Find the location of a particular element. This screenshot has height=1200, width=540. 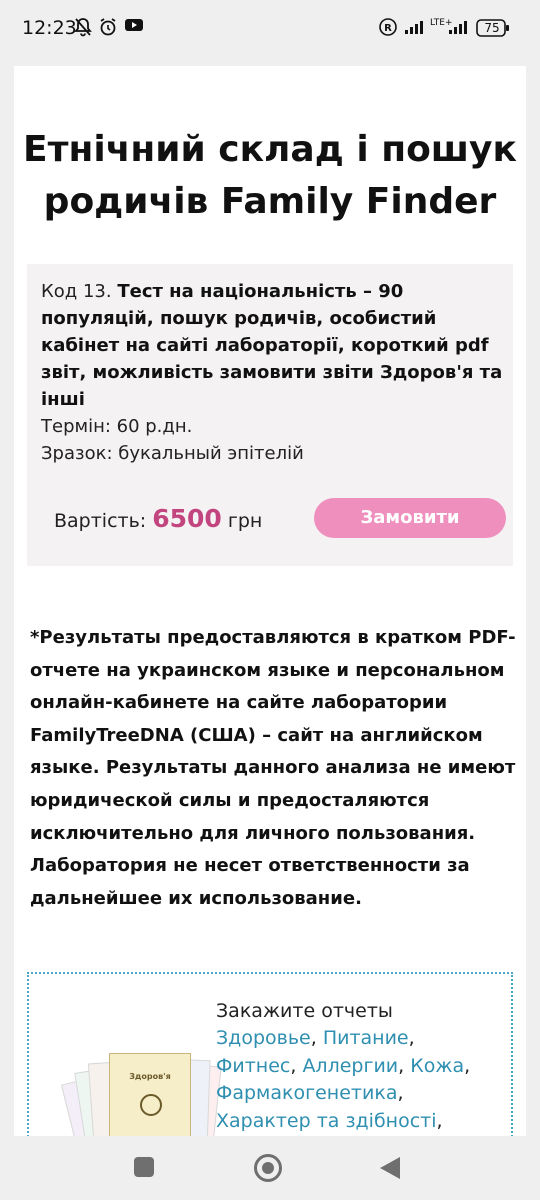

link-pharmacogenetics: Фармакогенетика is located at coordinates (306, 1093).